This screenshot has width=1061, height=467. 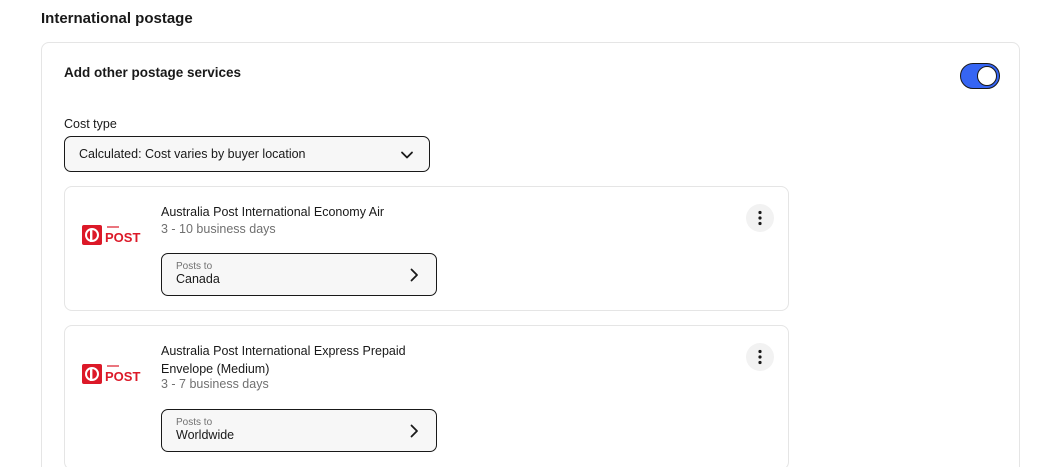 What do you see at coordinates (153, 72) in the screenshot?
I see `panel-heading: Add other postage services` at bounding box center [153, 72].